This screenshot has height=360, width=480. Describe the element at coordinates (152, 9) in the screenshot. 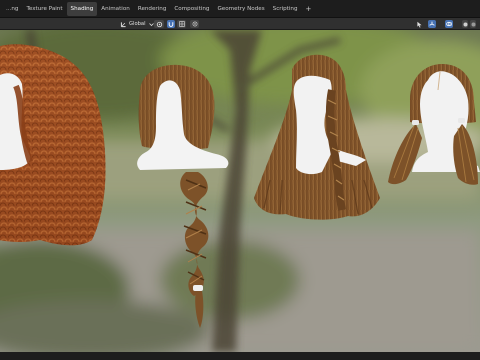

I see `tab-rendering: Rendering` at that location.